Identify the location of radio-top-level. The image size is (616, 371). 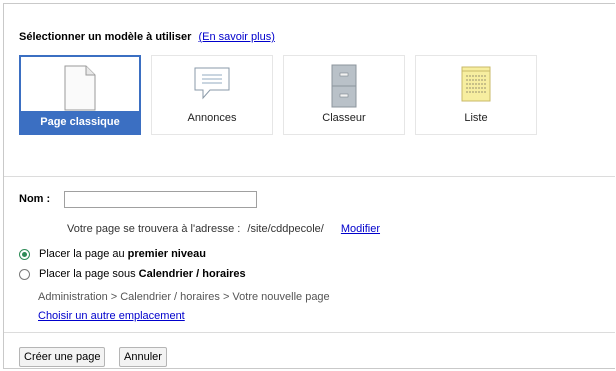
(24, 254).